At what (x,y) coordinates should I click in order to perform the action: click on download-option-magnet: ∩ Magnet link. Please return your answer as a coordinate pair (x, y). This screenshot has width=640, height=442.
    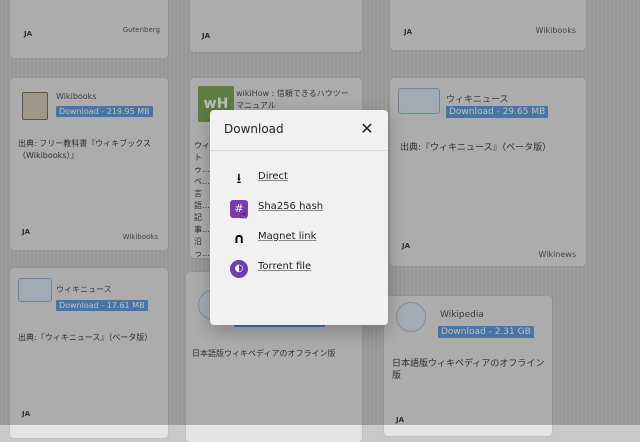
    Looking at the image, I should click on (300, 239).